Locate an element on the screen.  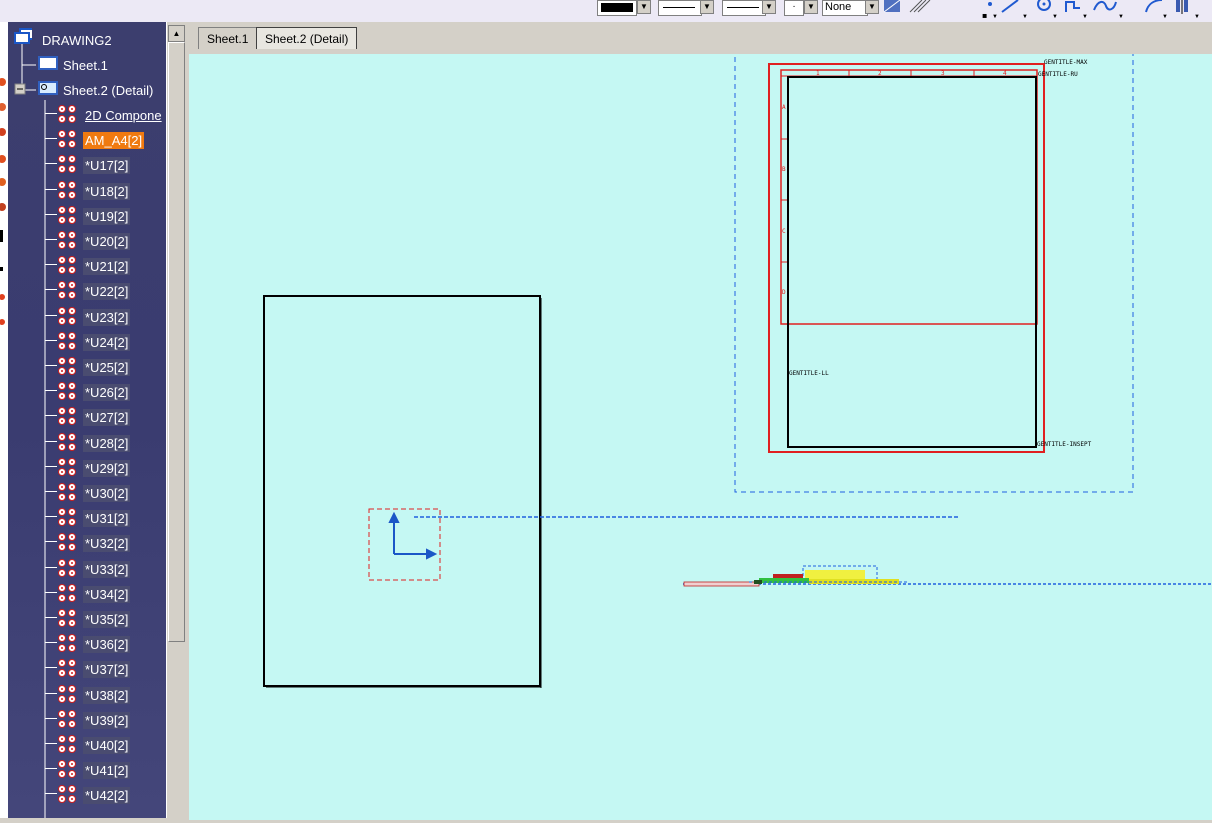
line-icon is located at coordinates (1010, 6).